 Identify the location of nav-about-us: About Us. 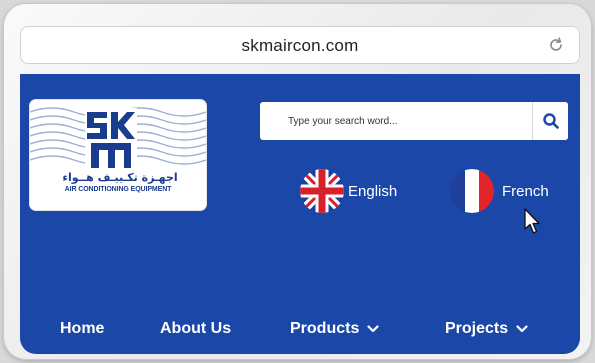
(195, 329).